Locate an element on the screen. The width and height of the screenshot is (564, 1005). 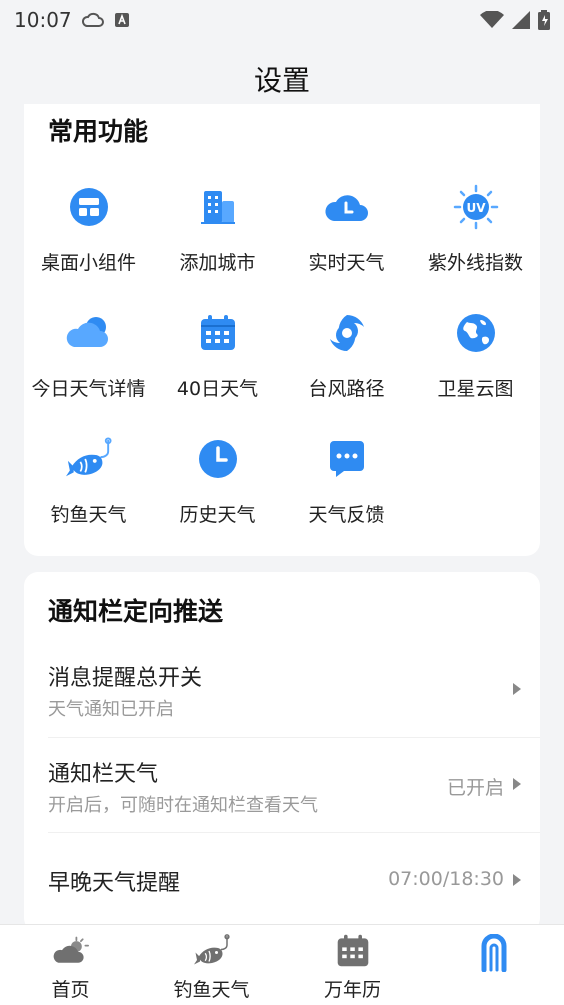
feature-realtime-weather: 实时天气 is located at coordinates (346, 239).